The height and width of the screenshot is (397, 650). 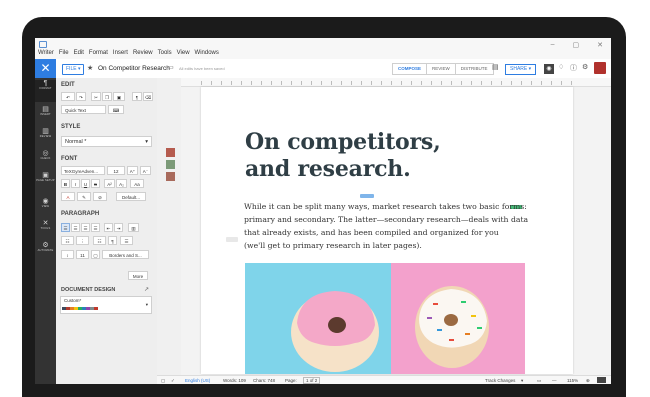 I want to click on nav-review: ▥ REVIEW, so click(x=45, y=132).